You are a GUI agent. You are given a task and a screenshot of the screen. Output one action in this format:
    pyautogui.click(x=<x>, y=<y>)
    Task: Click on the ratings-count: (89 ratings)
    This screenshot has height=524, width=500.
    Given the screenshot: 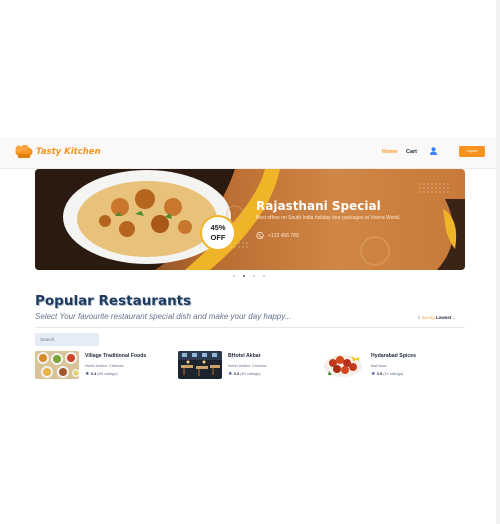 What is the action you would take?
    pyautogui.click(x=107, y=373)
    